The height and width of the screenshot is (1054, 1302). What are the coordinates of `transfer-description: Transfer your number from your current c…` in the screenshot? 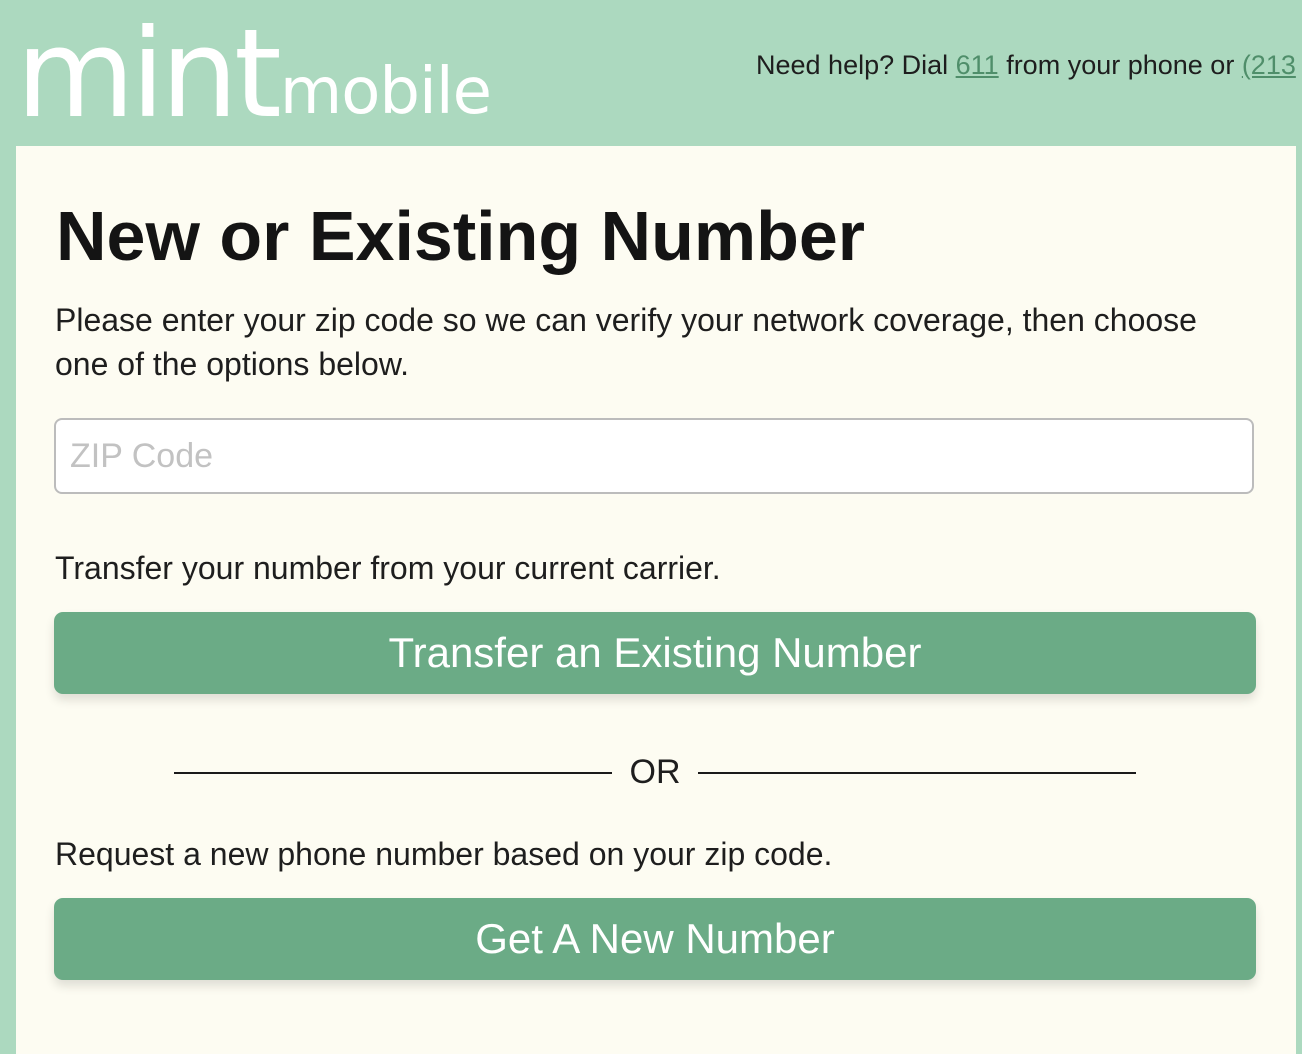 It's located at (388, 568).